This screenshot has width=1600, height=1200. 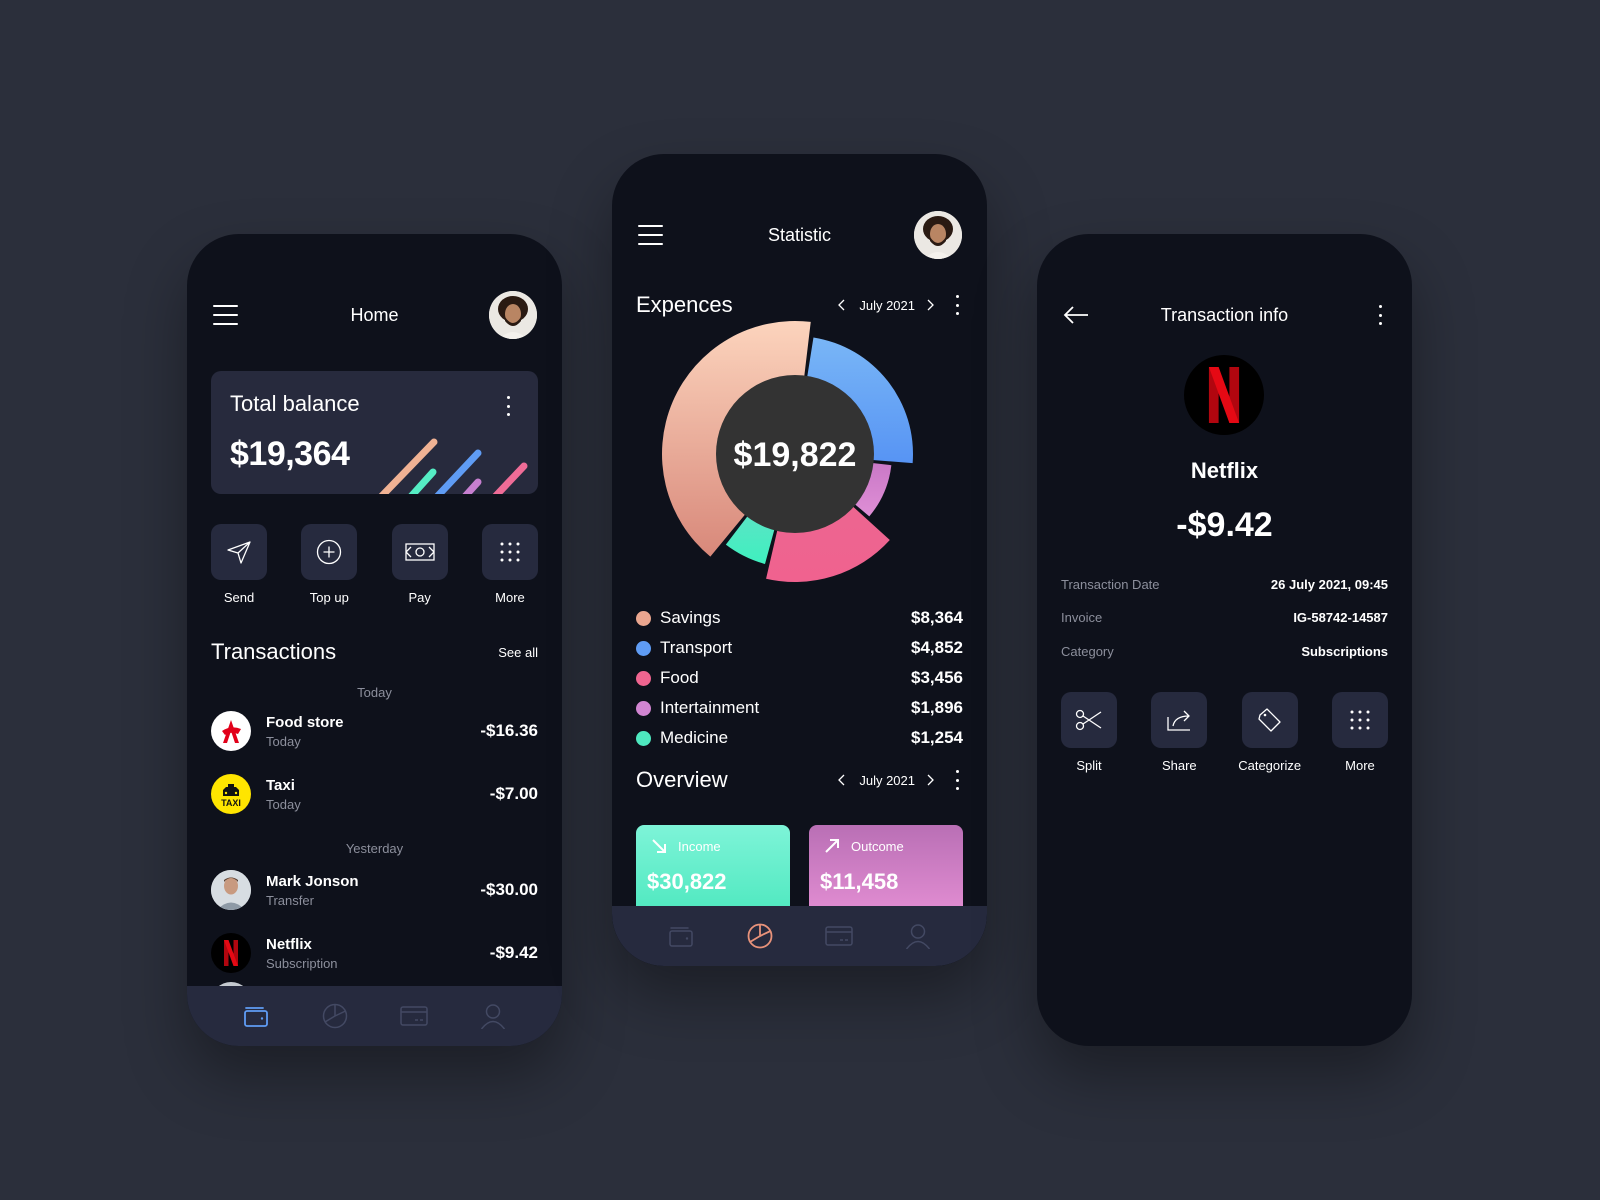 I want to click on arrow-up-right-icon, so click(x=832, y=846).